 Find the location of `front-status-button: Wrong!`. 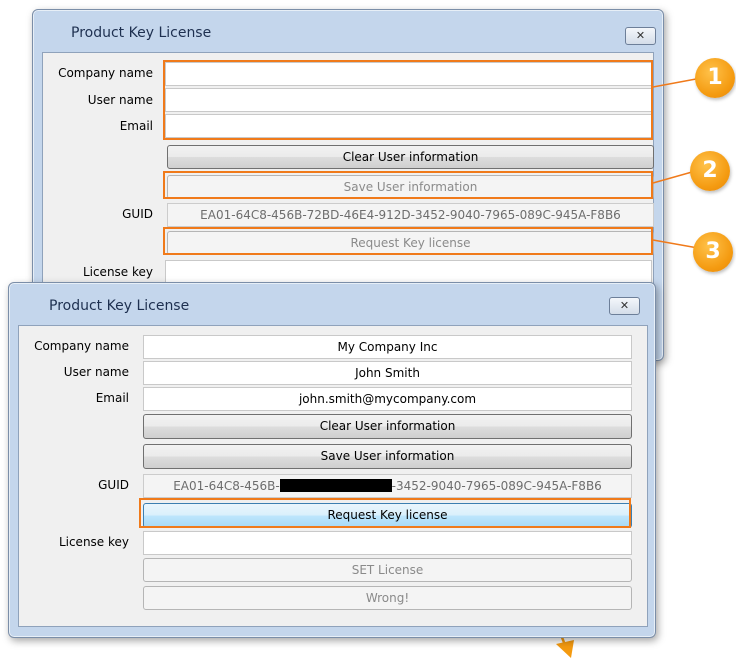

front-status-button: Wrong! is located at coordinates (387, 598).